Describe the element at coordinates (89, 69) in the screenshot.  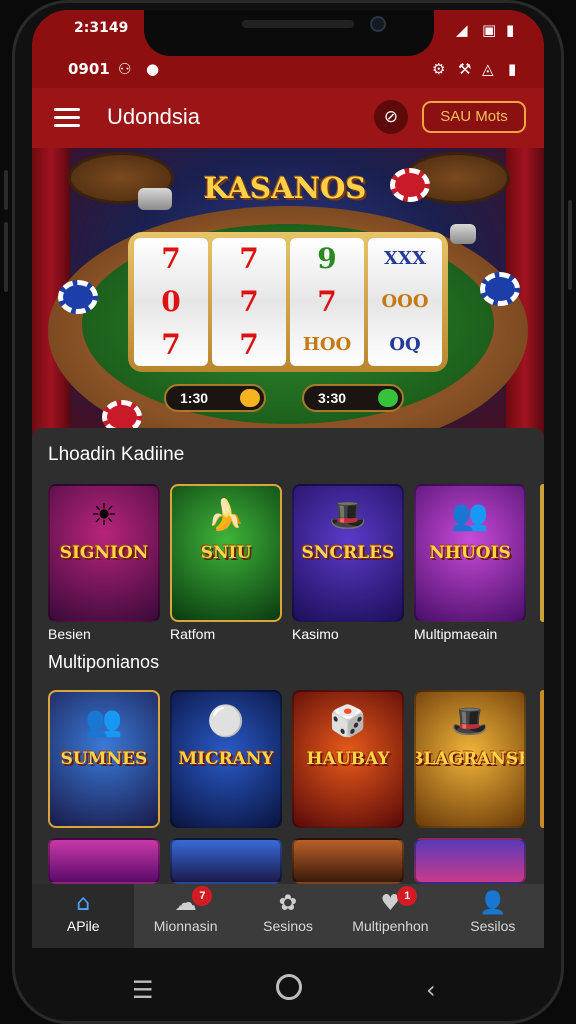
I see `status-time: 0901` at that location.